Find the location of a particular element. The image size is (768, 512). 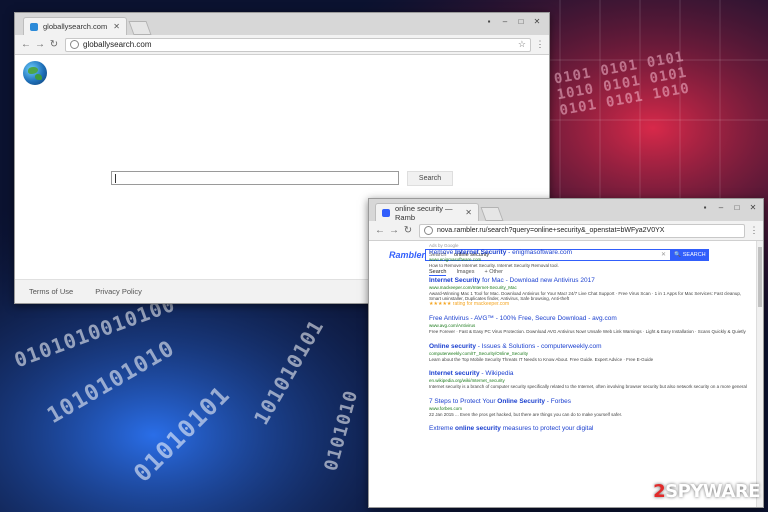

tab-title: globallysearch.com is located at coordinates (75, 26).